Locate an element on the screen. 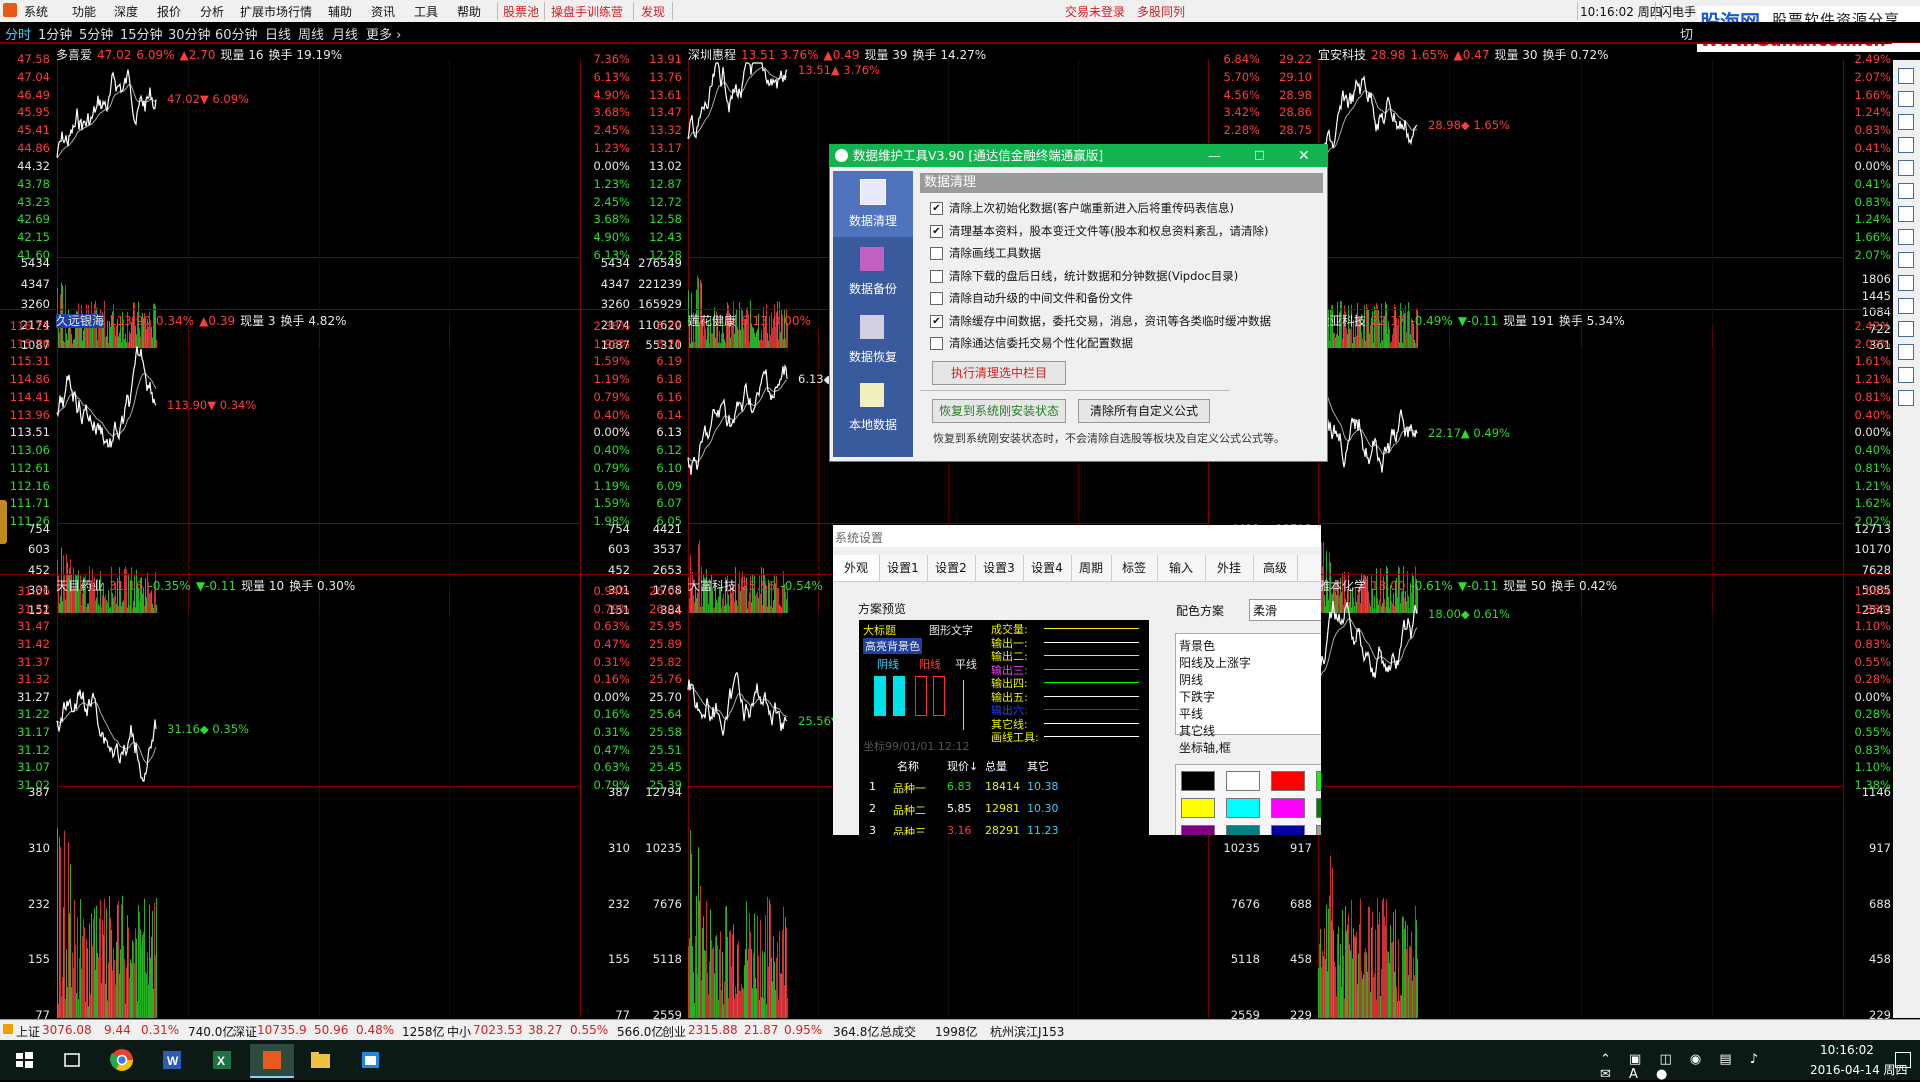  tab-weekly: 周线 is located at coordinates (311, 33).